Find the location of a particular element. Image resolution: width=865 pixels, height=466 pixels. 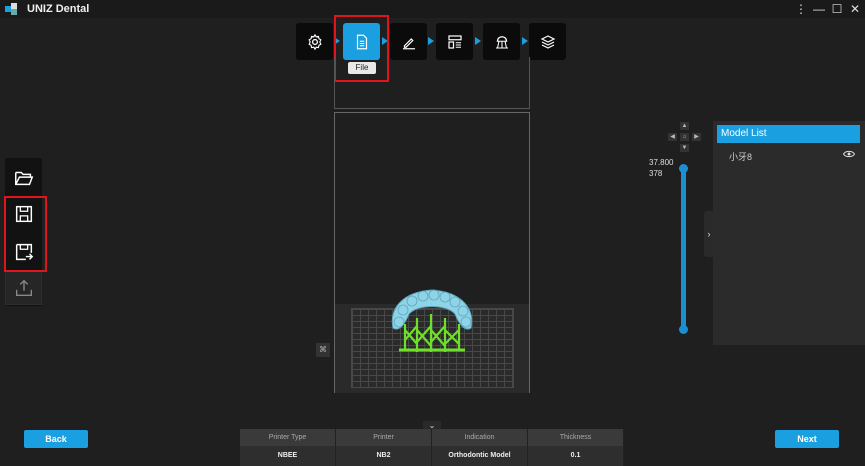

layout-icon is located at coordinates (454, 41).